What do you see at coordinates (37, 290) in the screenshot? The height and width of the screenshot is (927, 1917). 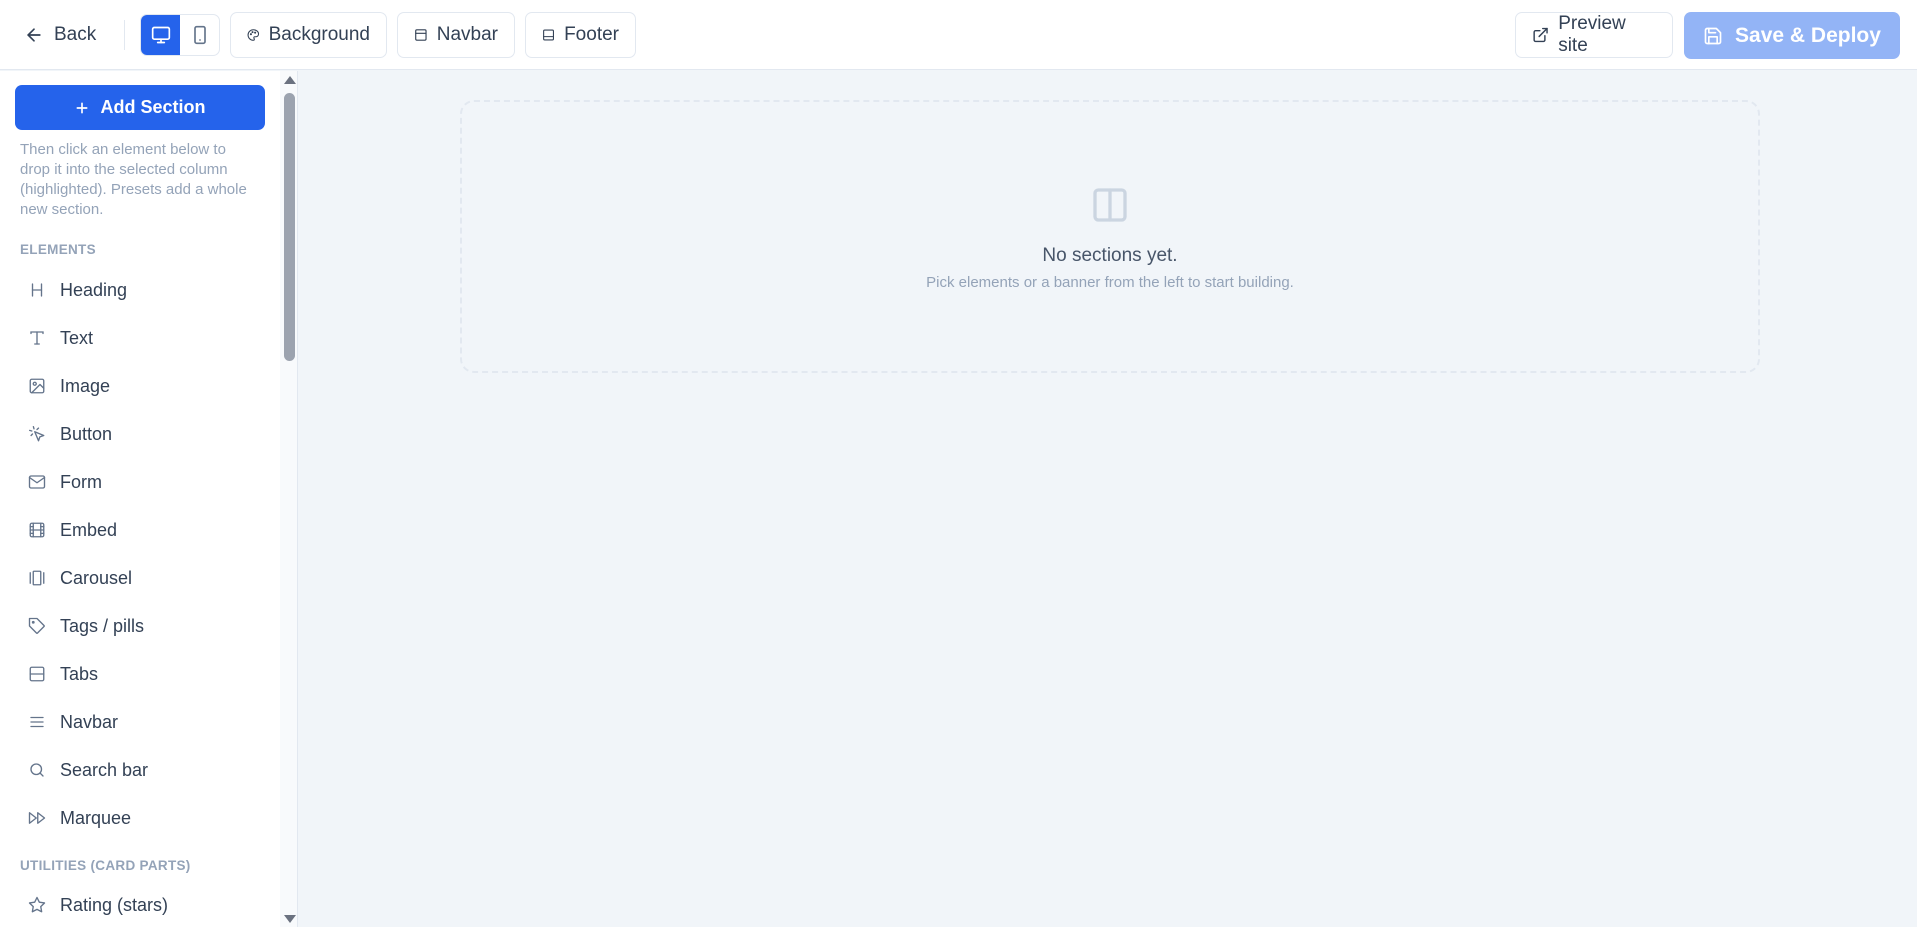 I see `heading-icon` at bounding box center [37, 290].